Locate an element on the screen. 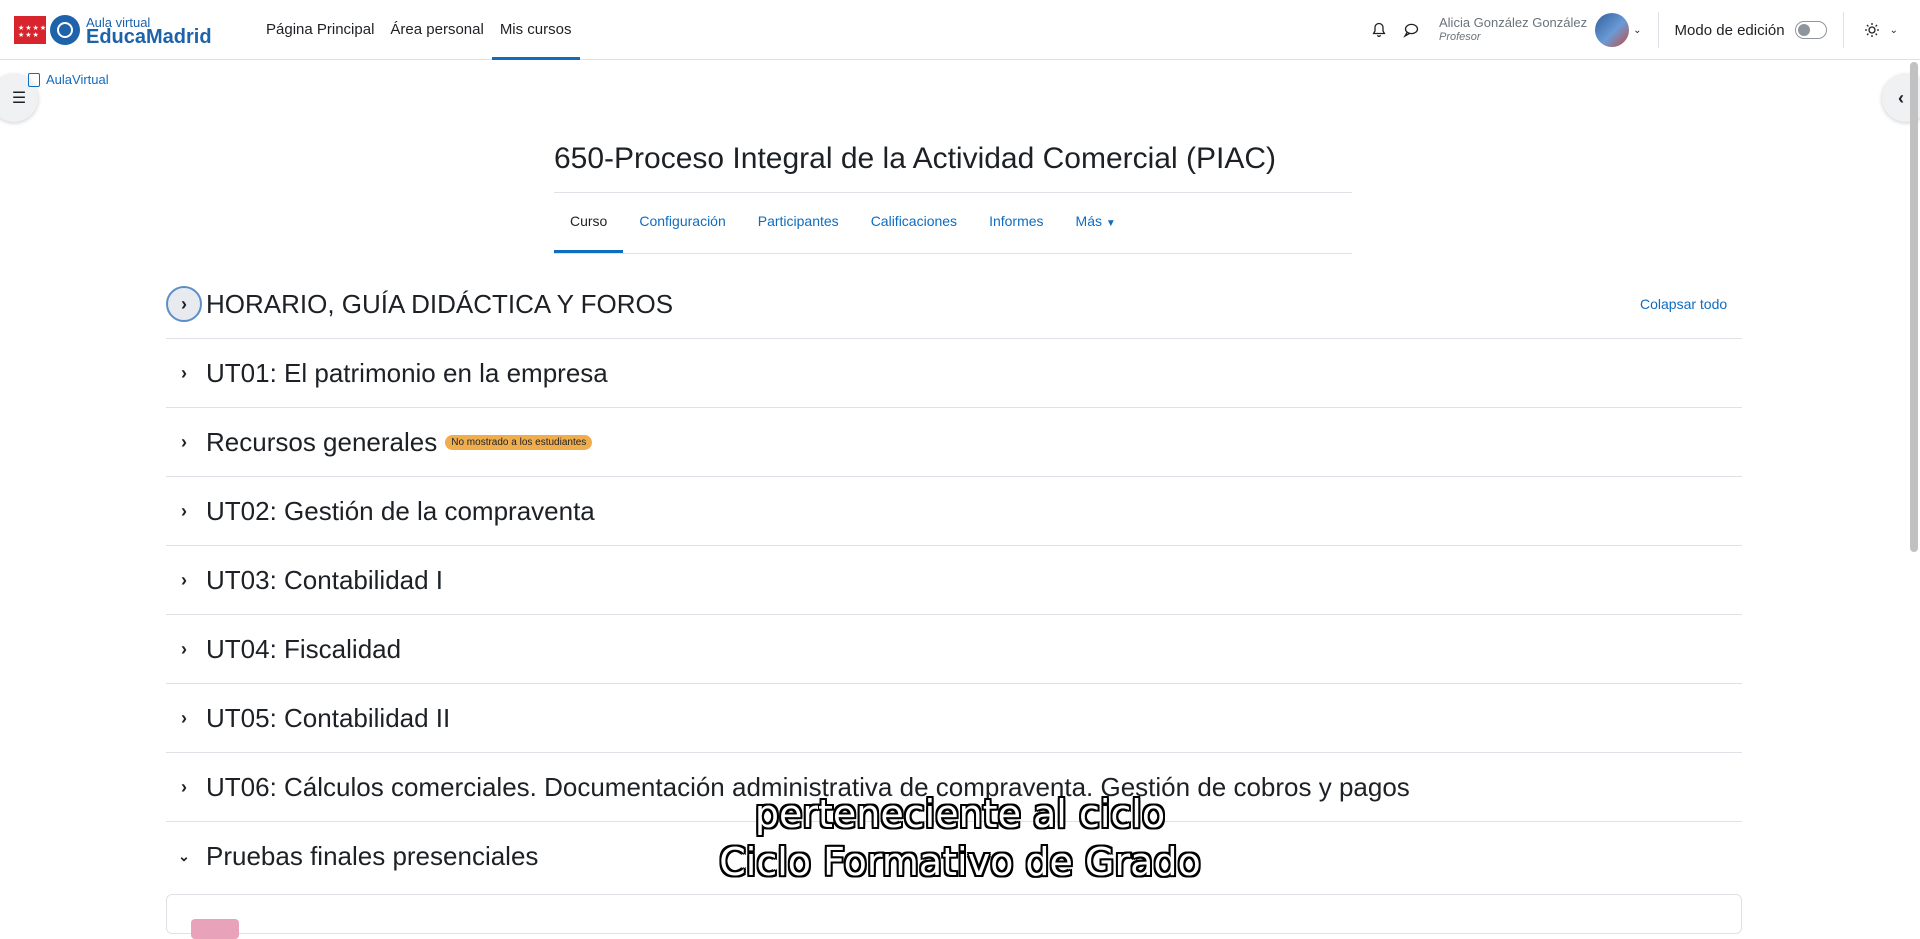 Image resolution: width=1920 pixels, height=939 pixels. educamadrid-logo: ★★★★ ★★★ Aula virtual EducaMadrid is located at coordinates (113, 30).